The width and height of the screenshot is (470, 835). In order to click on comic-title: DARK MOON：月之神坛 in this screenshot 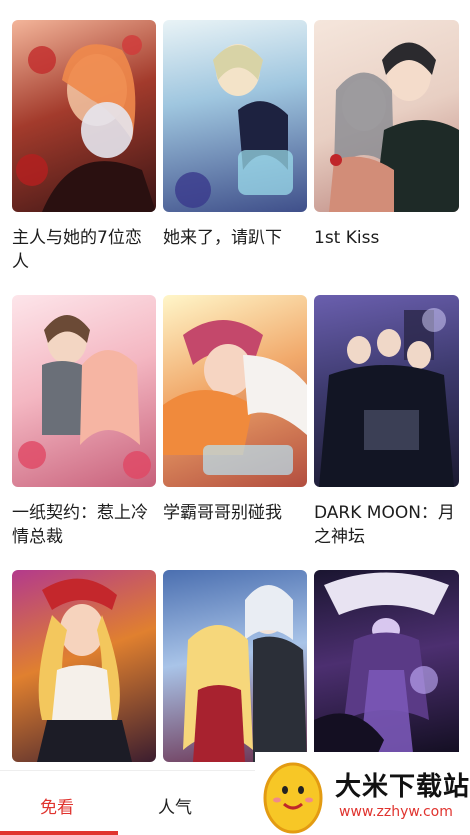, I will do `click(386, 525)`.